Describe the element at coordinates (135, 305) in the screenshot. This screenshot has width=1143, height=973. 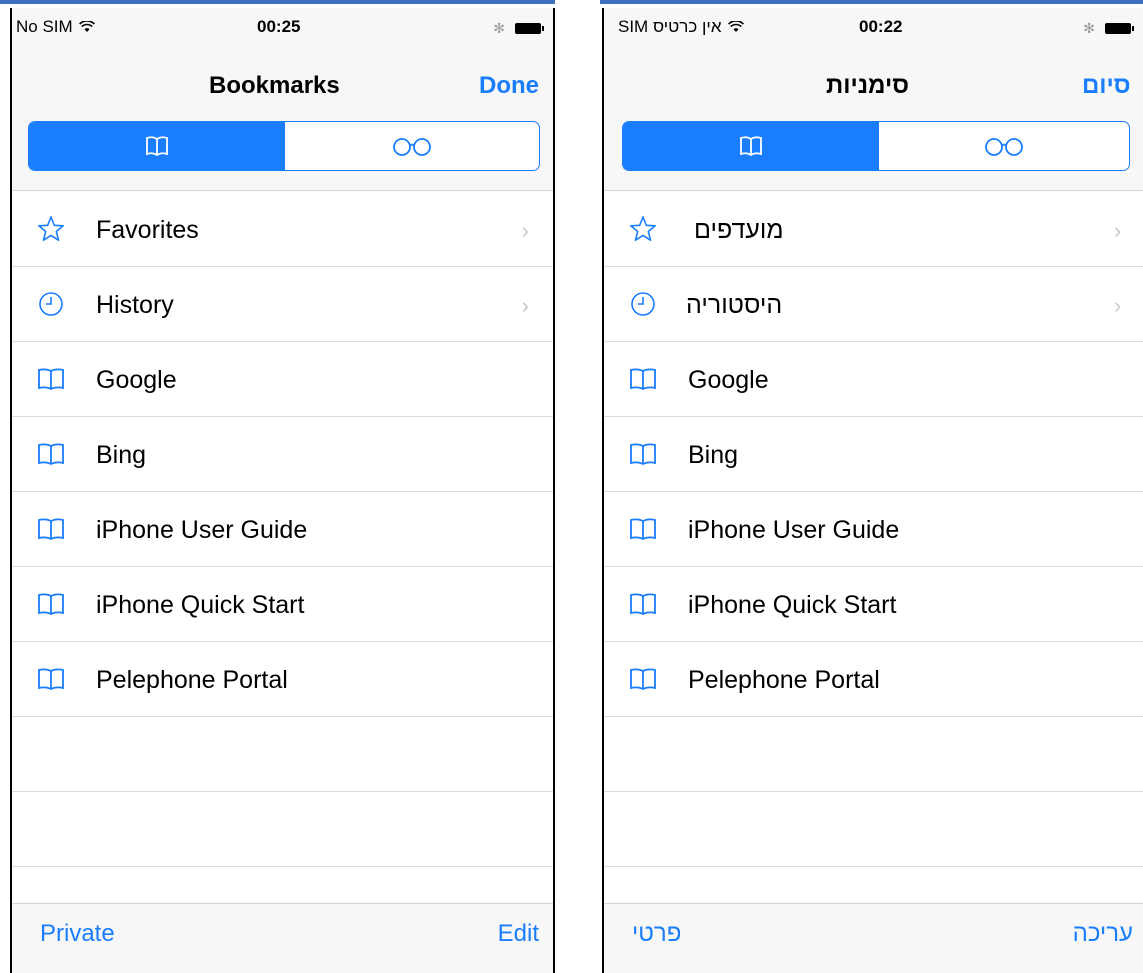
I see `list-item-label: History` at that location.